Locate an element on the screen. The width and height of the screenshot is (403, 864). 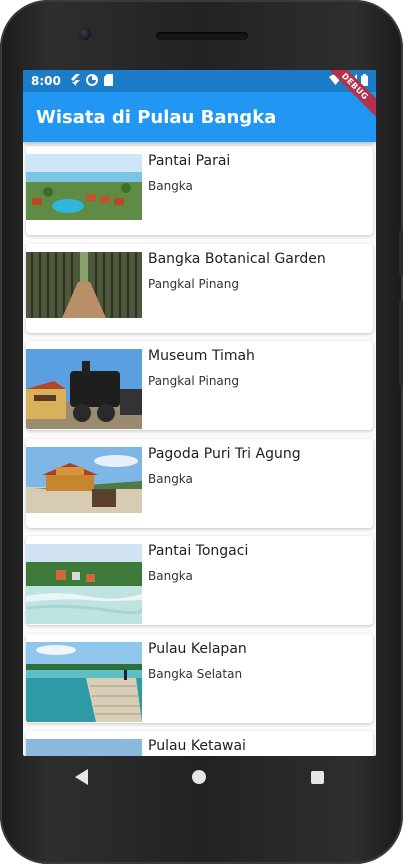
recents-icon is located at coordinates (317, 777).